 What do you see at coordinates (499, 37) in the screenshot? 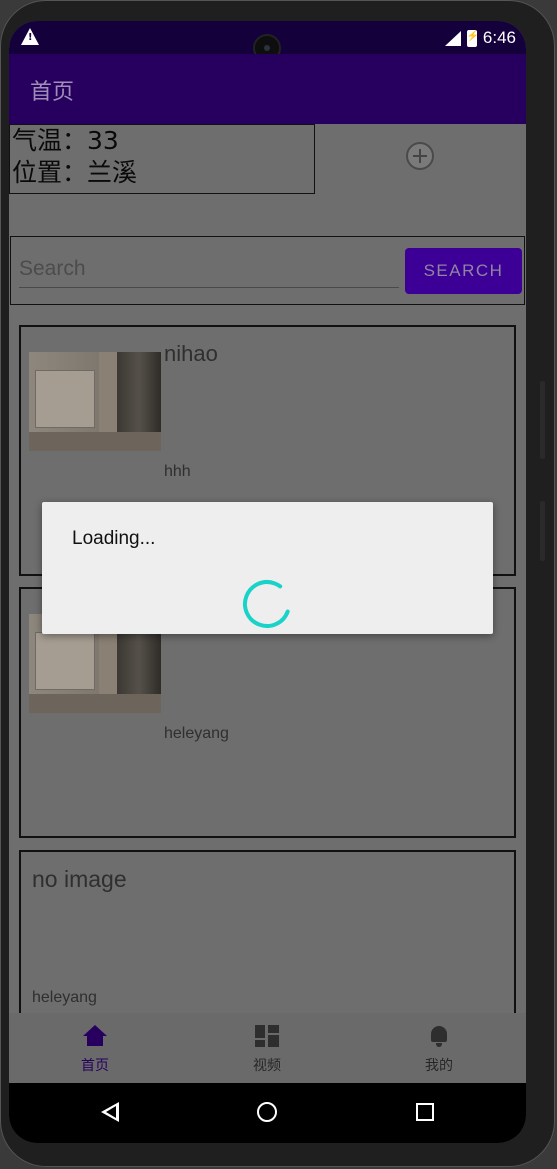
I see `status-time: 6:46` at bounding box center [499, 37].